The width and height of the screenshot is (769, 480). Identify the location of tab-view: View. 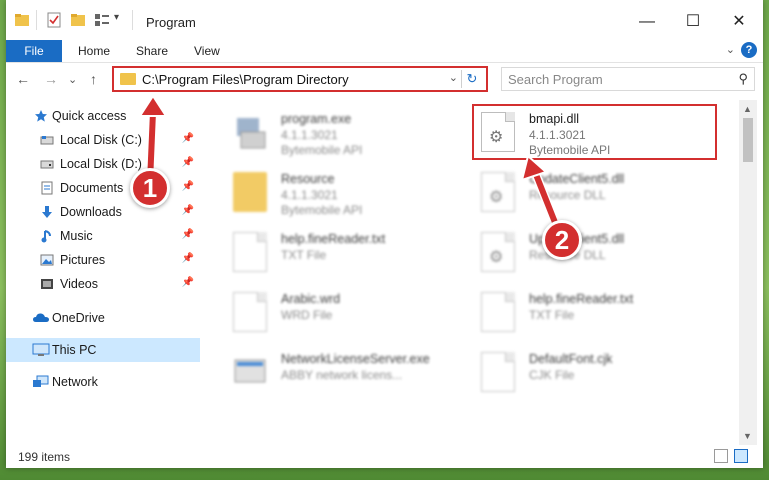
(207, 51).